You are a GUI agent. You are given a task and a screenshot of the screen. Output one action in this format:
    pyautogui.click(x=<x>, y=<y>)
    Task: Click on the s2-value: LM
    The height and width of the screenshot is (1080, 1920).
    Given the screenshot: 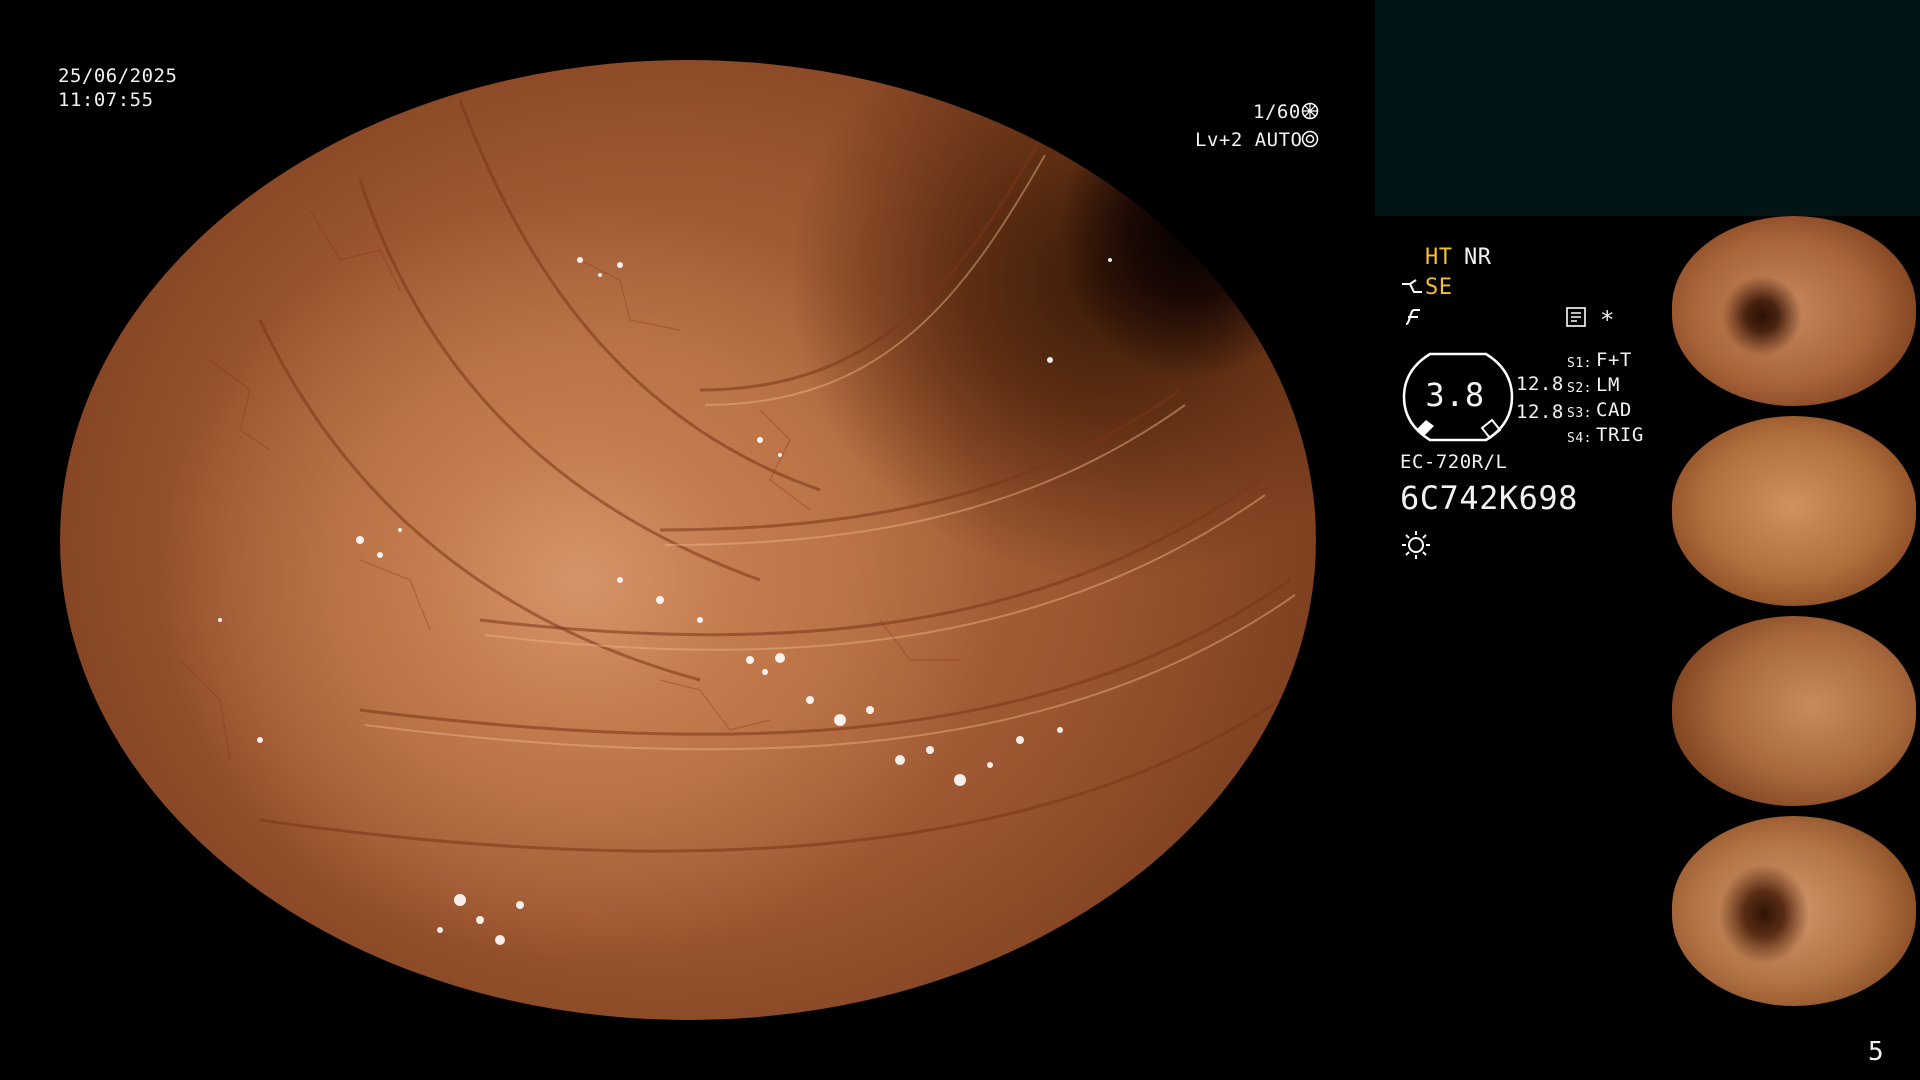 What is the action you would take?
    pyautogui.click(x=1608, y=385)
    